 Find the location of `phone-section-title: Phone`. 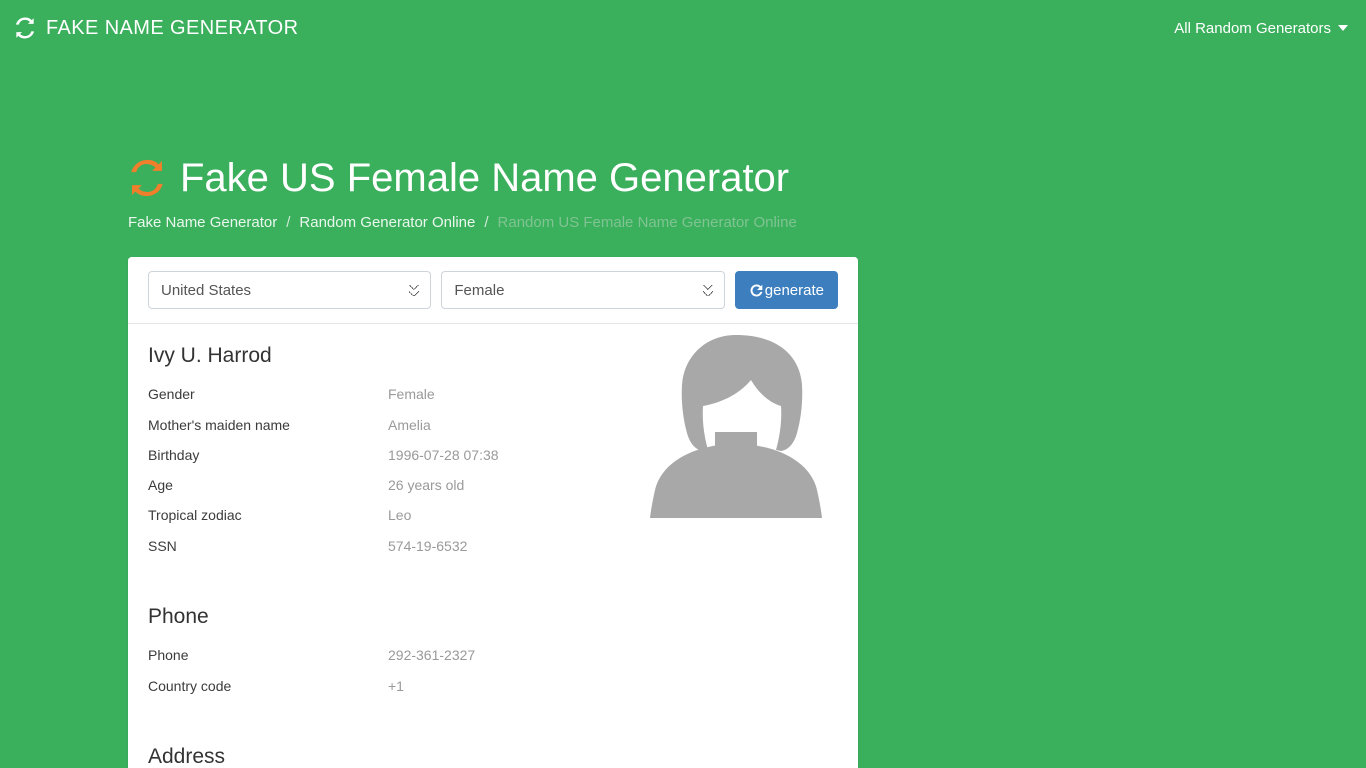

phone-section-title: Phone is located at coordinates (178, 617).